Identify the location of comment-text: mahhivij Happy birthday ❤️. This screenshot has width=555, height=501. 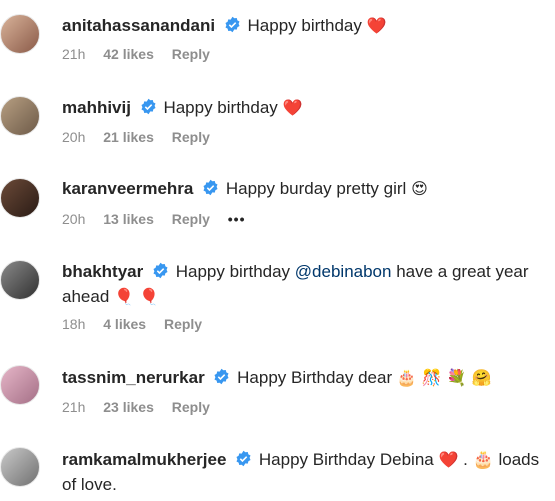
(302, 107).